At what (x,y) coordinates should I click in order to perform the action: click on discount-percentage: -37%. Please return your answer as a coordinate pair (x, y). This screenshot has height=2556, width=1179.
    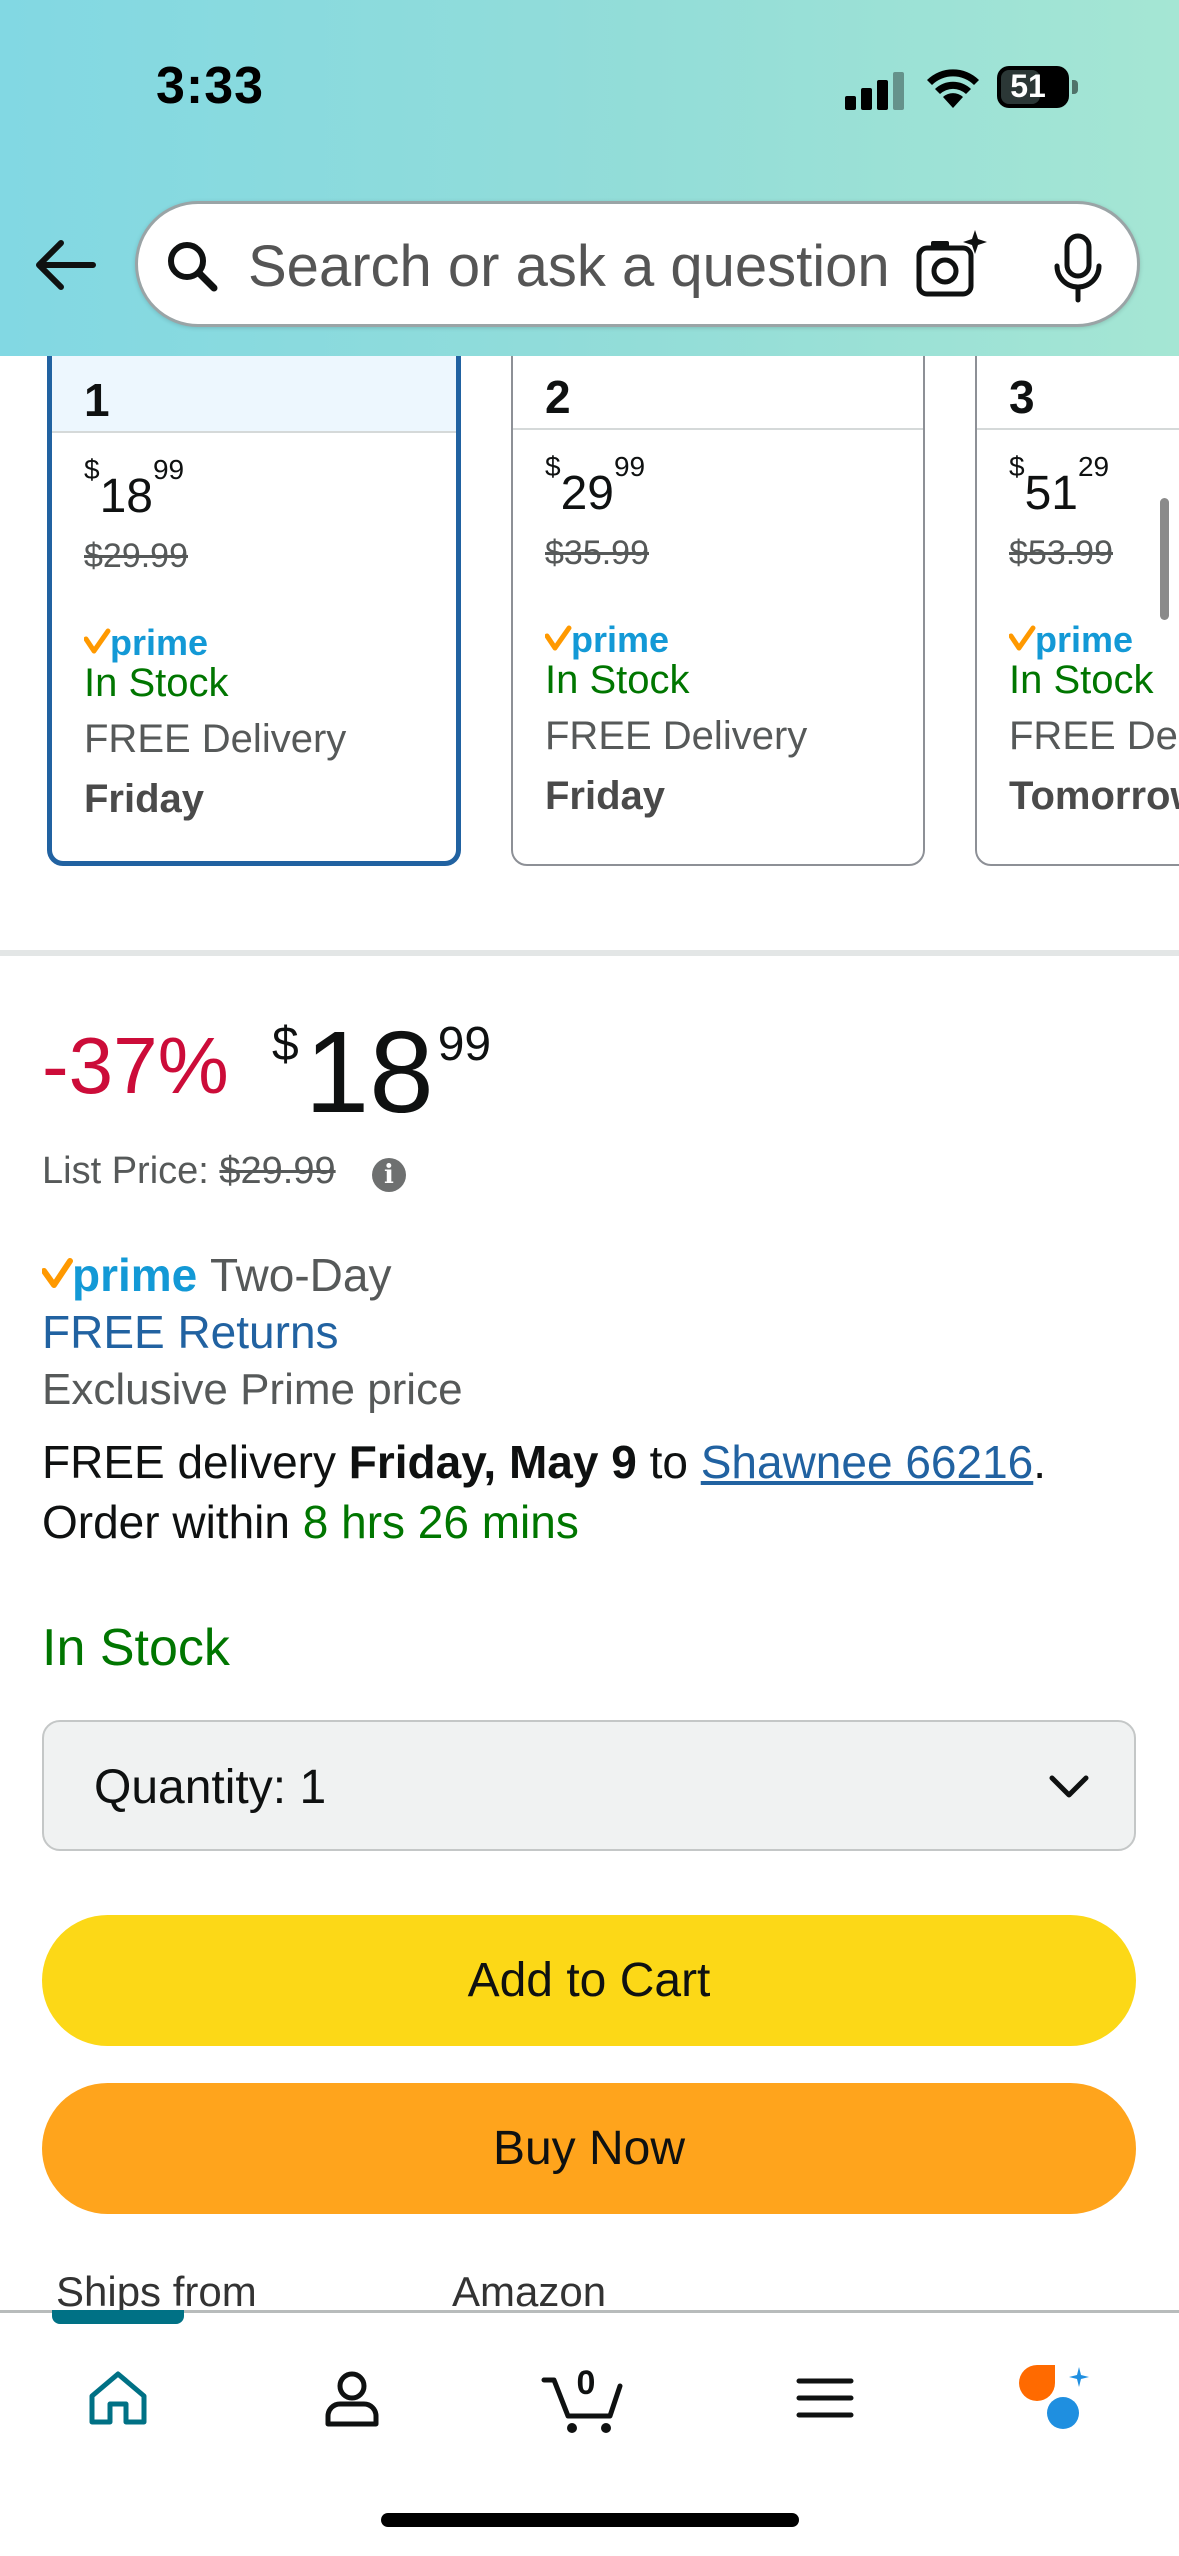
    Looking at the image, I should click on (135, 1065).